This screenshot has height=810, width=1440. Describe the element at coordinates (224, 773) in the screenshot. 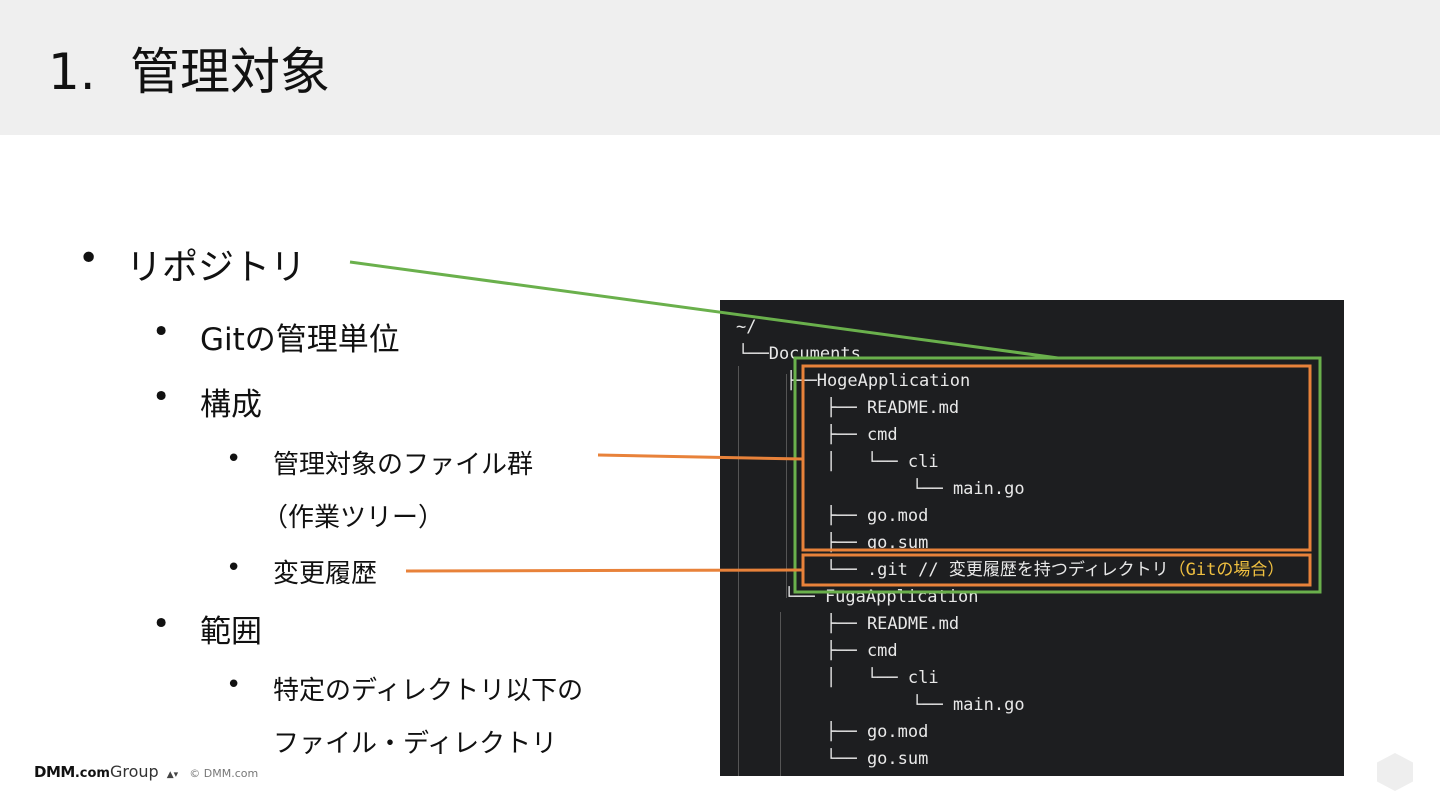

I see `copyright-text: © DMM.com` at that location.